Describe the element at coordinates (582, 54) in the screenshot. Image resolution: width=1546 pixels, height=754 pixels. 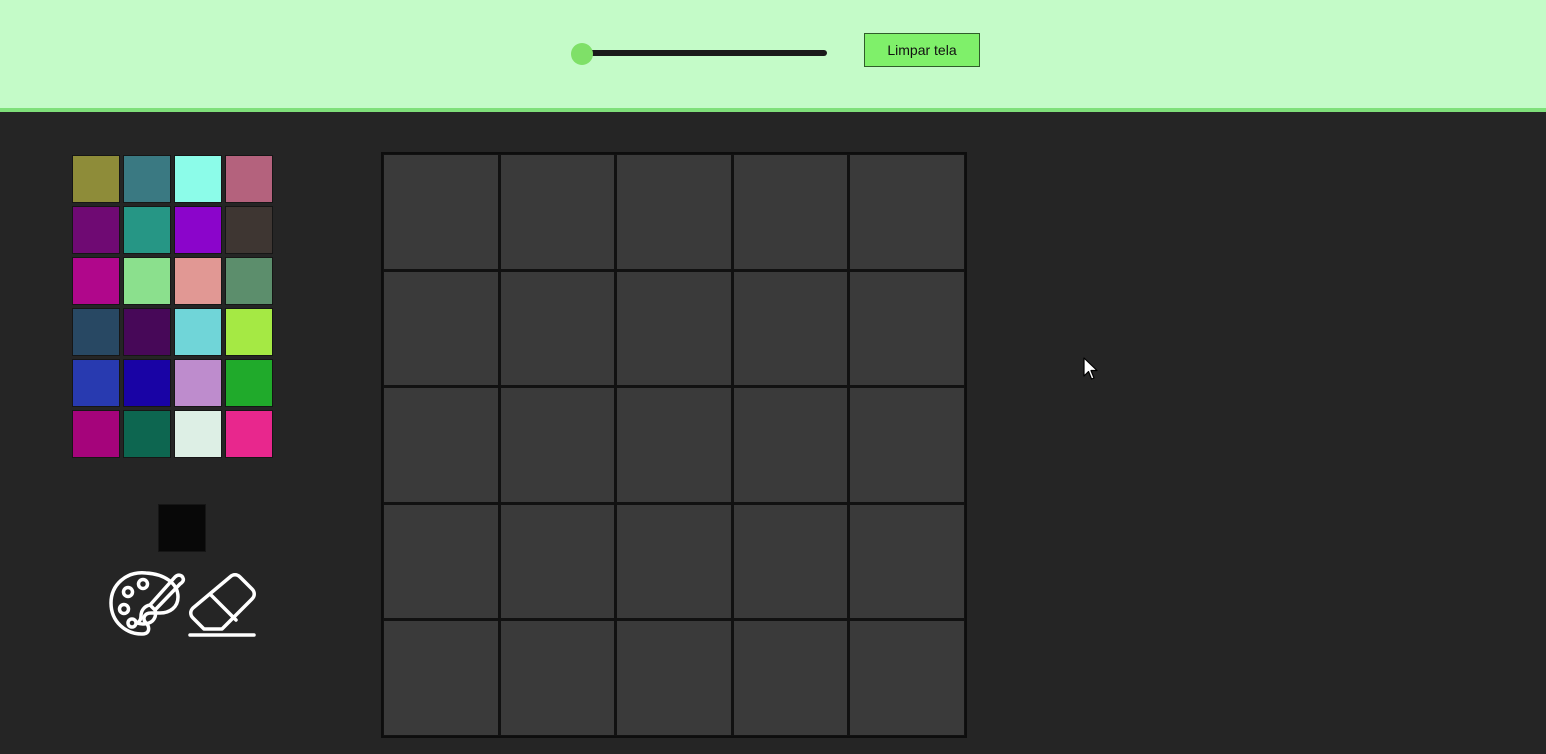
I see `slider-thumb` at that location.